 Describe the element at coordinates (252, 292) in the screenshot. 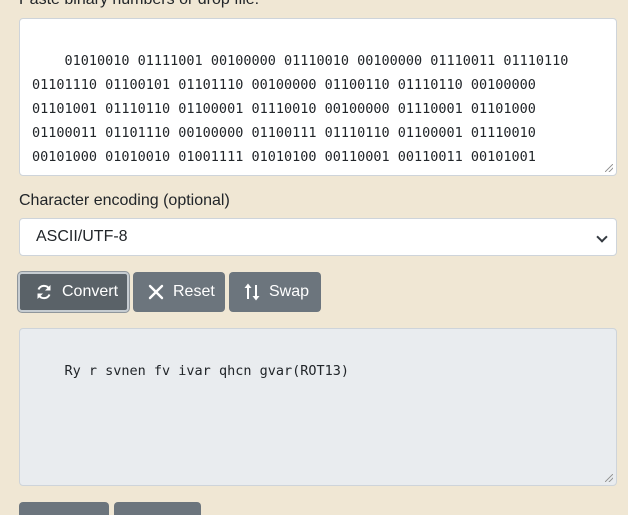

I see `swap-vertical-icon` at that location.